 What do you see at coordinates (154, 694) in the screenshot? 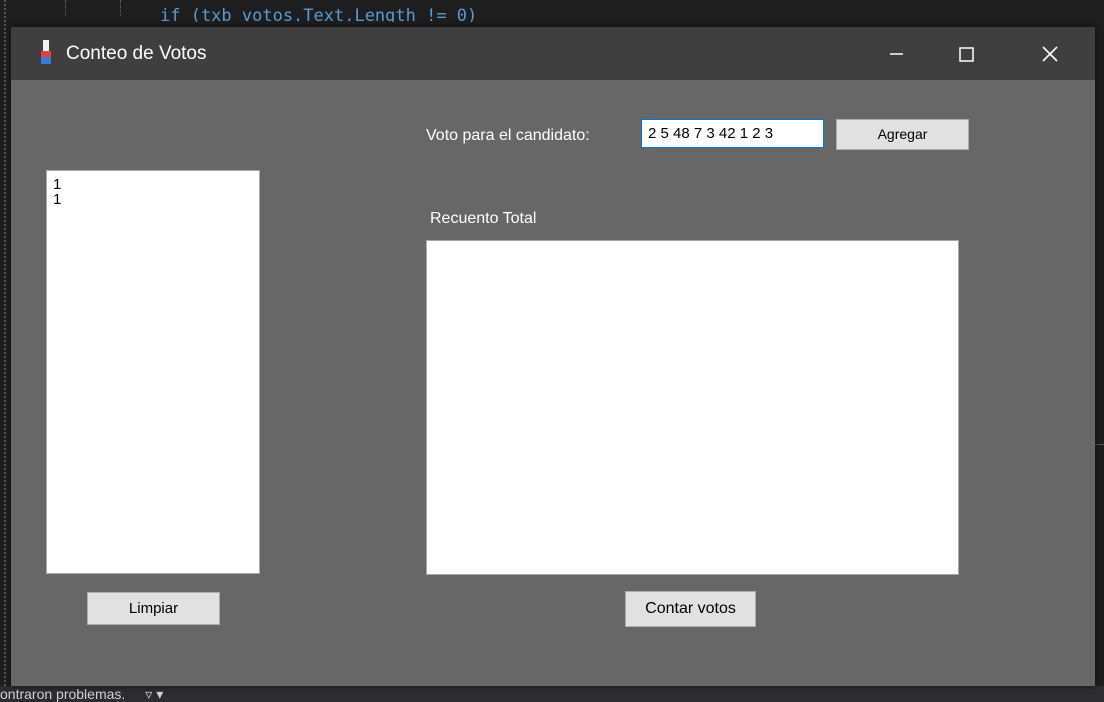
I see `filter-icon: ▿ ▾` at bounding box center [154, 694].